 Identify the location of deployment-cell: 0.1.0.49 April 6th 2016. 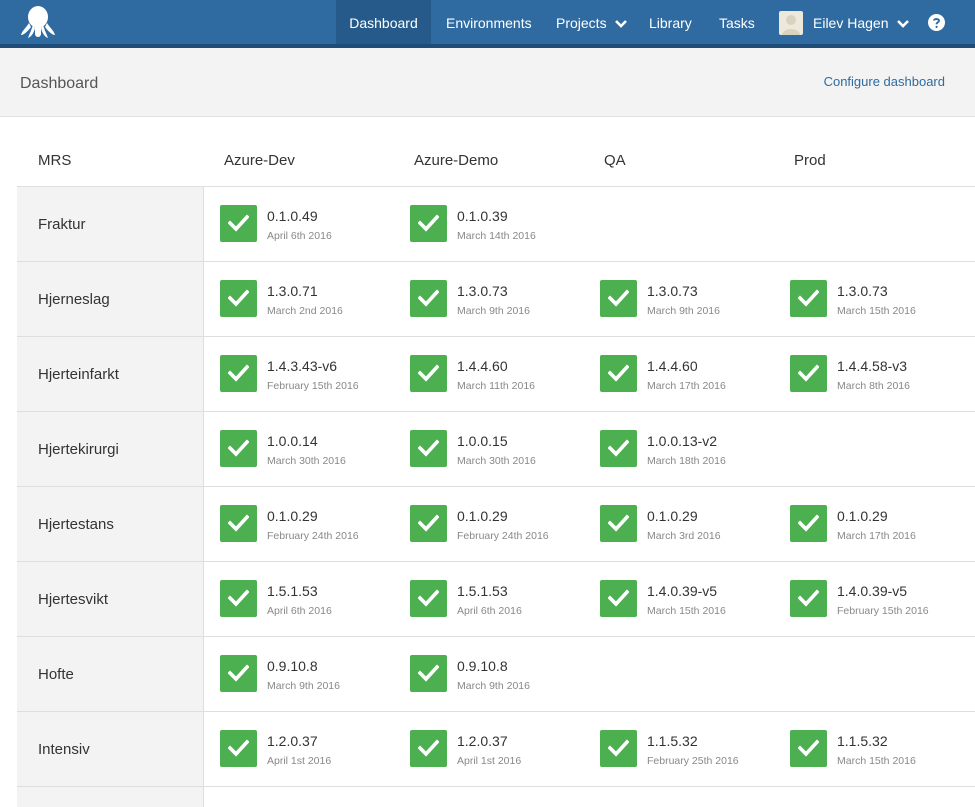
(312, 225).